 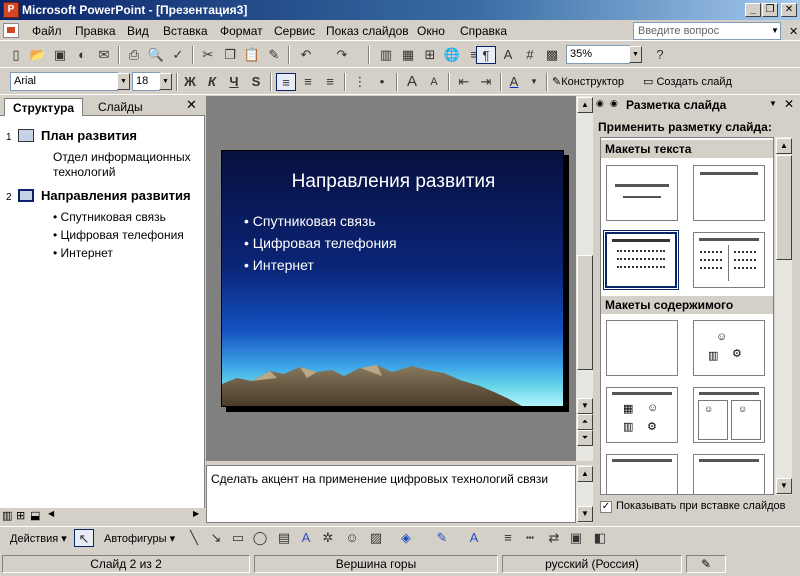 I want to click on close-document-icon: ✕, so click(x=793, y=31).